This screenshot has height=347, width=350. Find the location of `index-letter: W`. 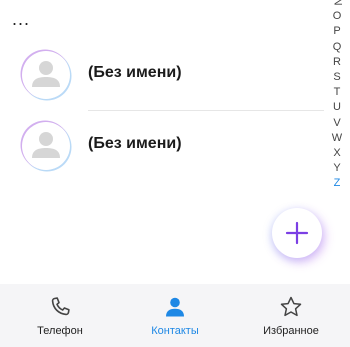

index-letter: W is located at coordinates (337, 138).